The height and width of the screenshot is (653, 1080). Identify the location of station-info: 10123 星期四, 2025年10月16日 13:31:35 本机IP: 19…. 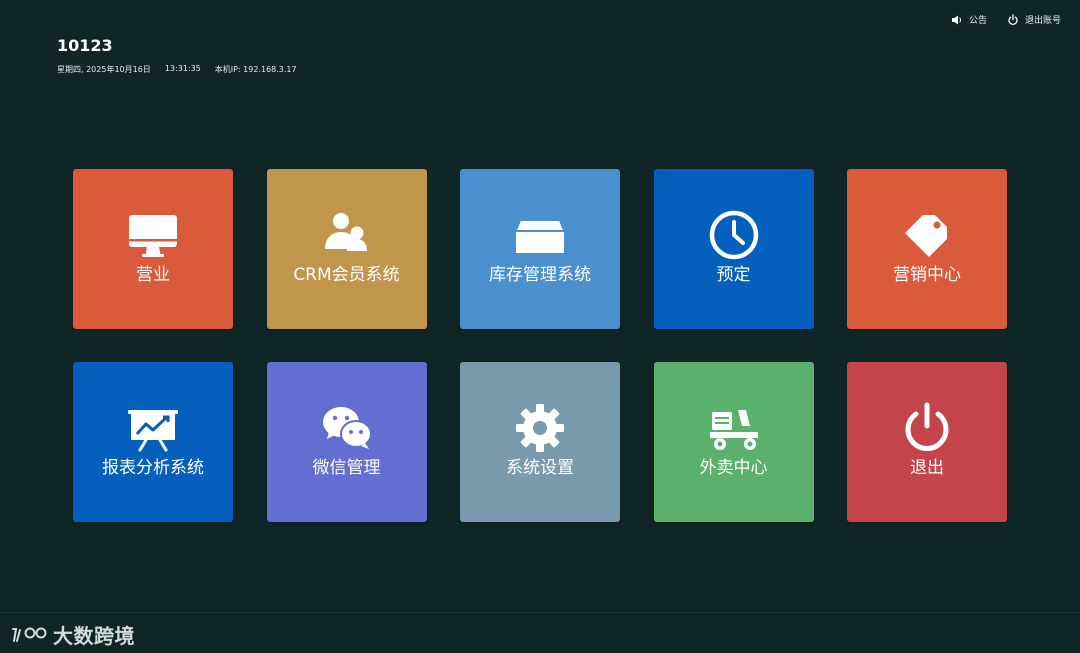
(177, 55).